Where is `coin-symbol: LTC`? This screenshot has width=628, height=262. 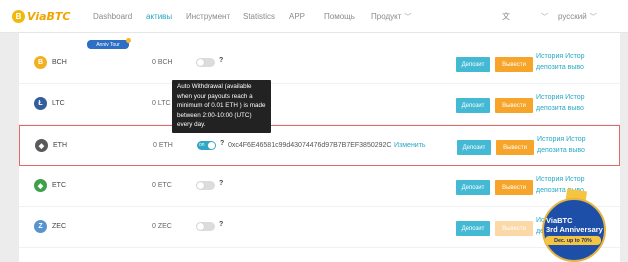
coin-symbol: LTC is located at coordinates (58, 103).